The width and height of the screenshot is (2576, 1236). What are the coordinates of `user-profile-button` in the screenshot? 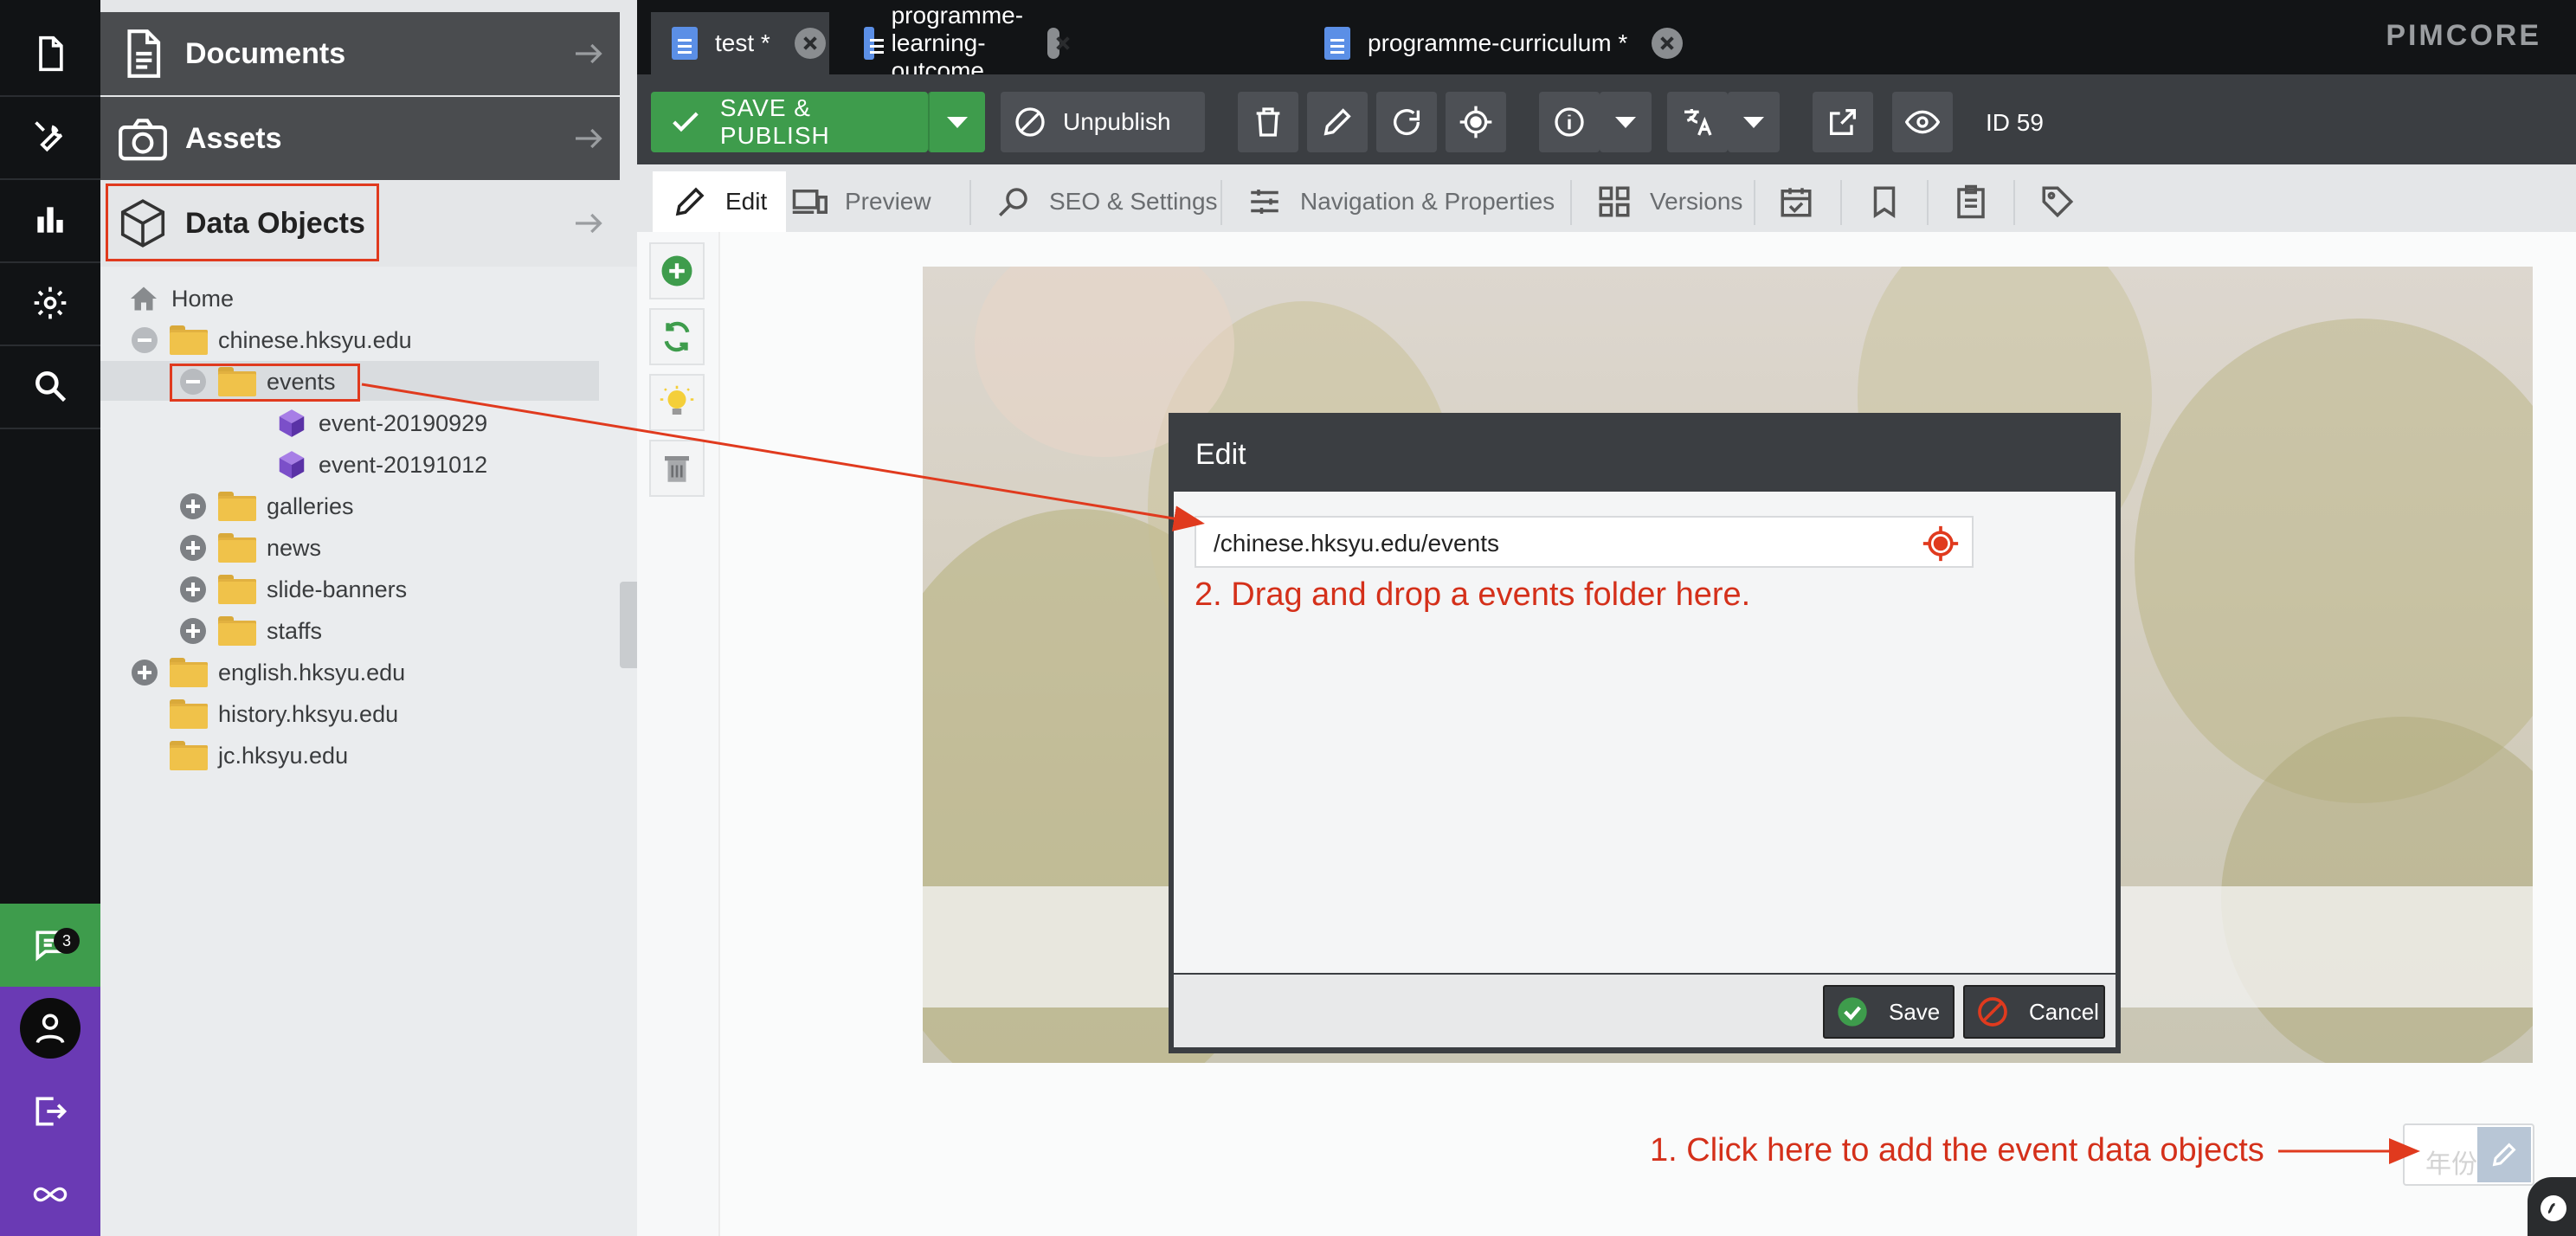 It's located at (50, 1028).